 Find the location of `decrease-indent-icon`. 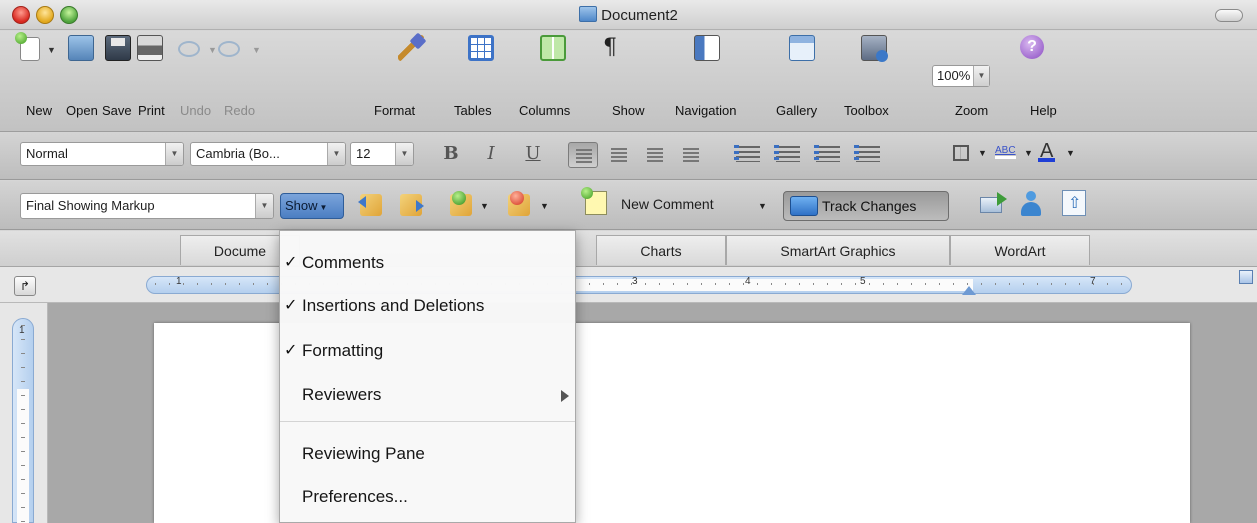

decrease-indent-icon is located at coordinates (827, 154).